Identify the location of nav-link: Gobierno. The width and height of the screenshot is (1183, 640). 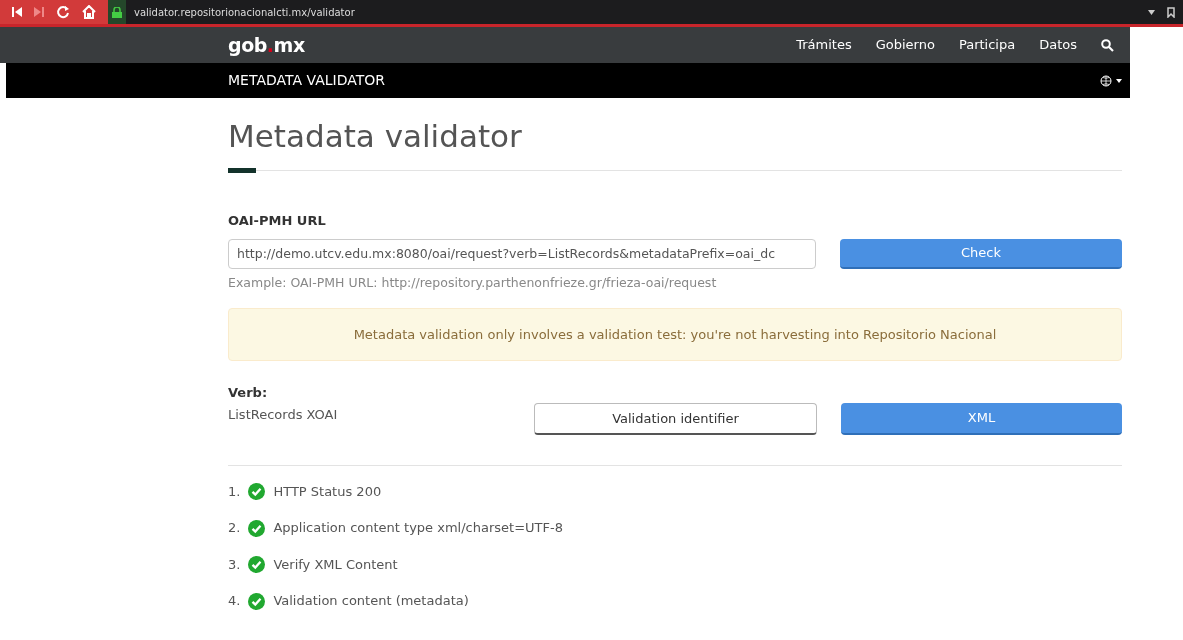
(905, 45).